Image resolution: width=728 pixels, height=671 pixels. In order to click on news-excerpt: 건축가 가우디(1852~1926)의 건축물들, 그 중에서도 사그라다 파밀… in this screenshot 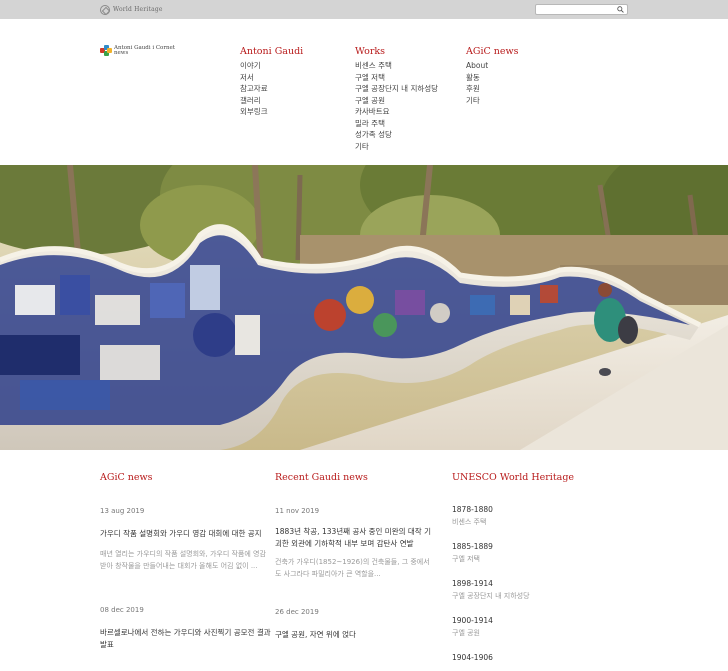, I will do `click(352, 568)`.